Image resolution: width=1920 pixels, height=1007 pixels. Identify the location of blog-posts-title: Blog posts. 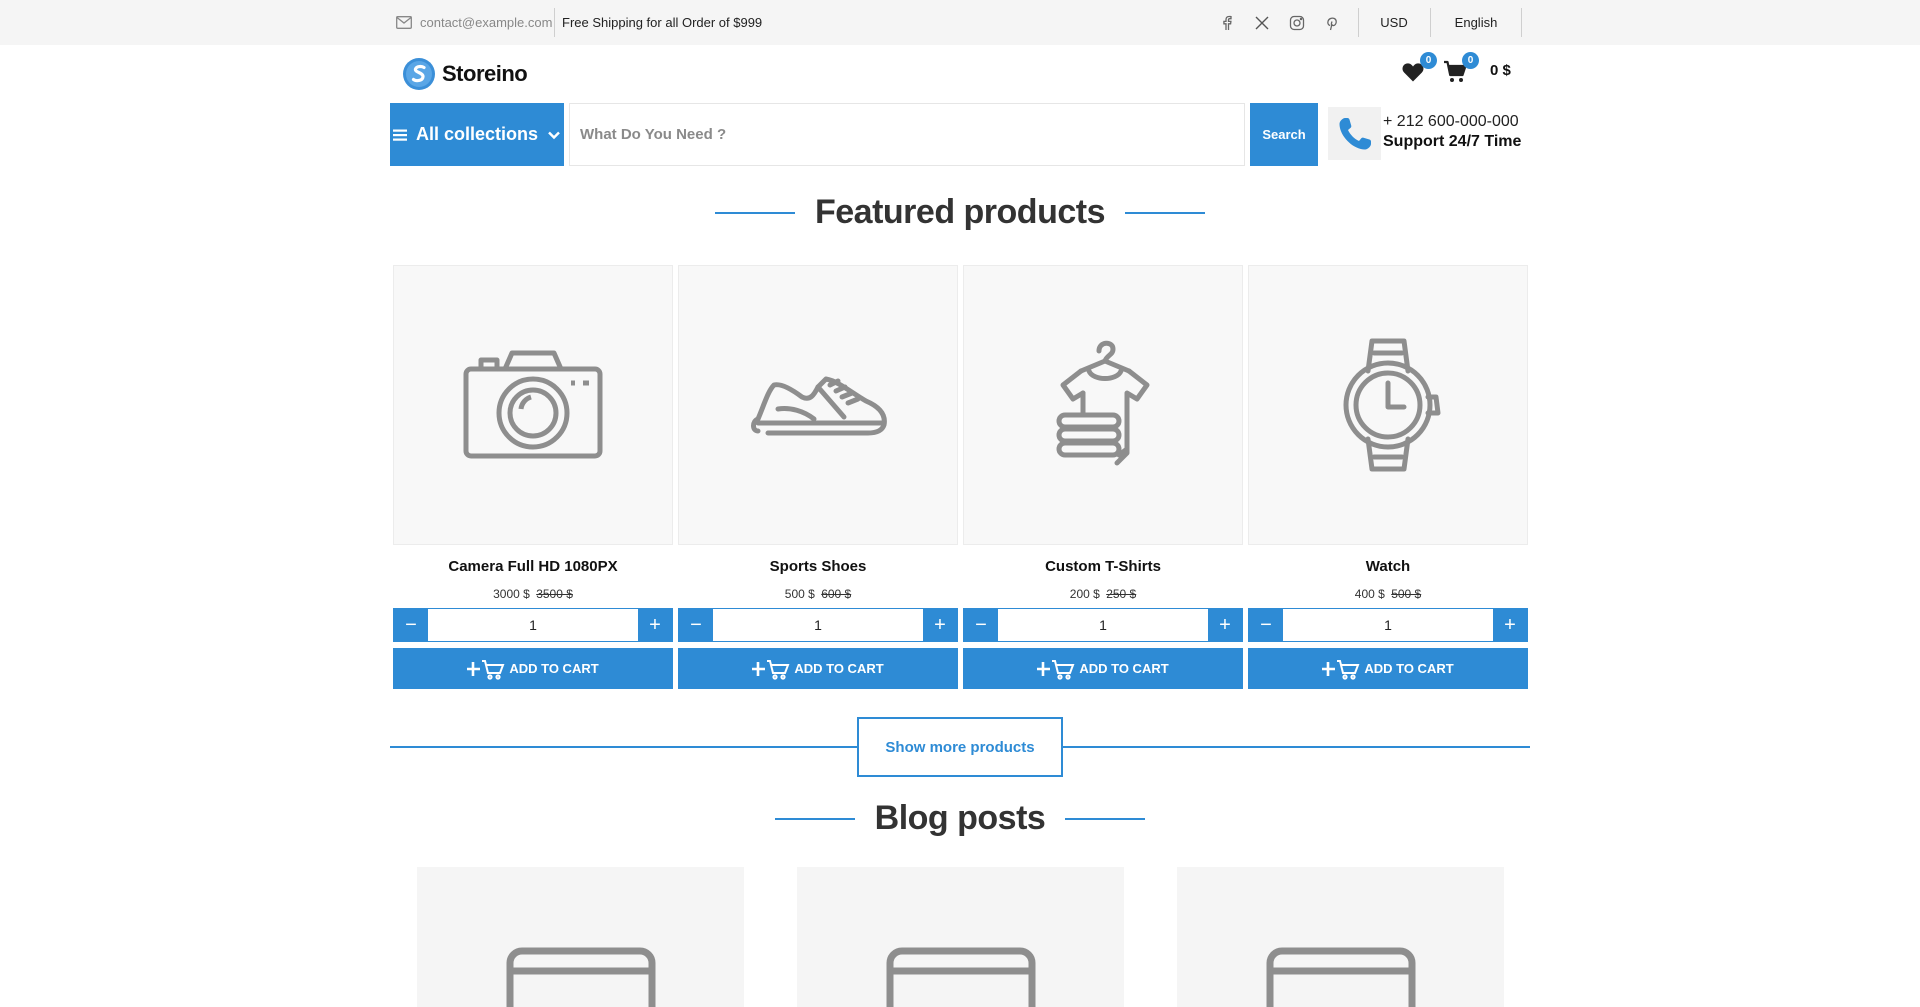
(960, 818).